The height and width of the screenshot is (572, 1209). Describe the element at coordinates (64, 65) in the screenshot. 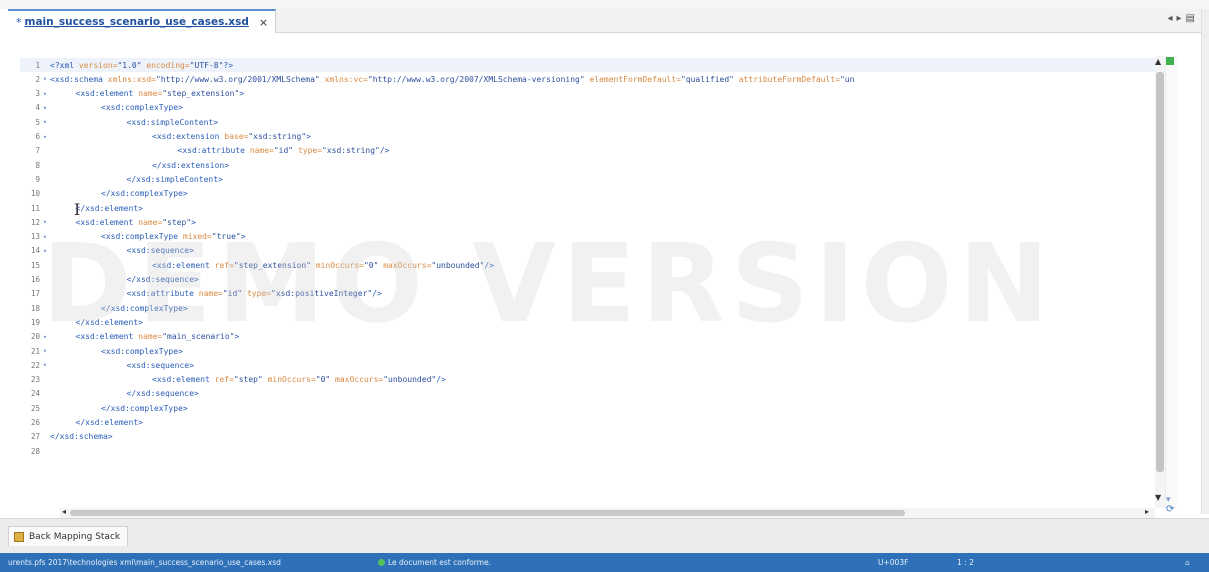

I see `xml-tag-token: <?xml` at that location.